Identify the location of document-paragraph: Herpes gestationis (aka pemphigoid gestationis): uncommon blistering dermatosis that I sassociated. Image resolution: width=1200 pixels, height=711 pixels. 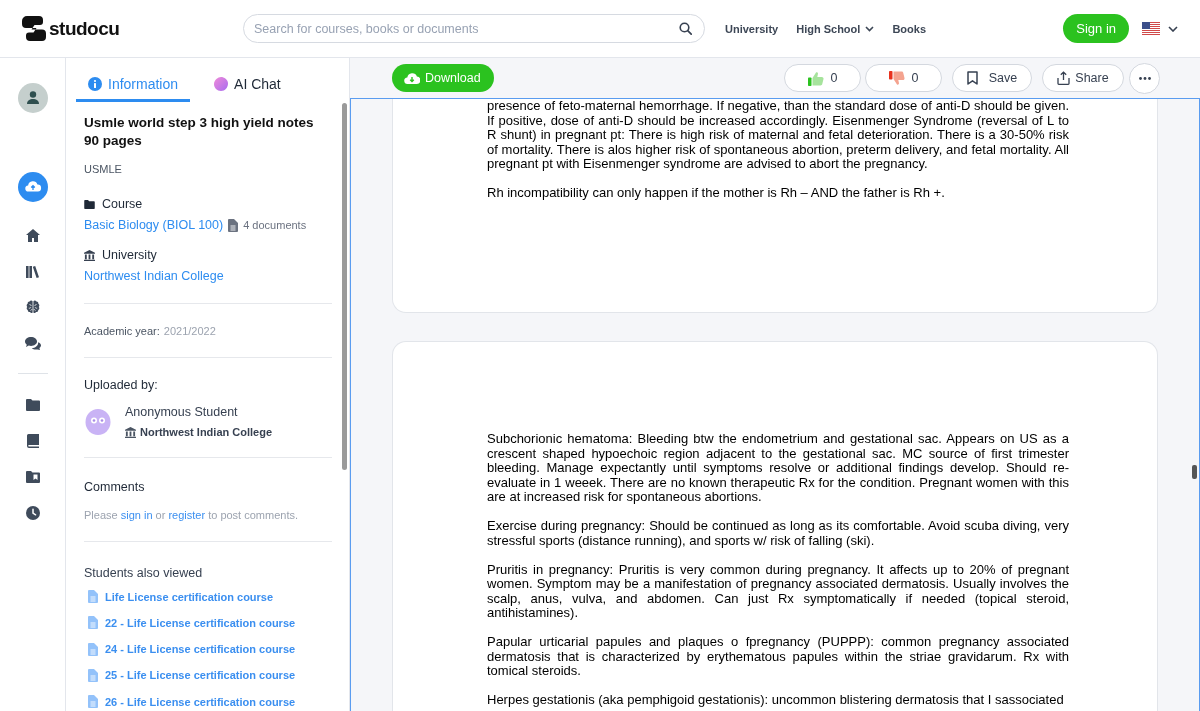
(776, 700).